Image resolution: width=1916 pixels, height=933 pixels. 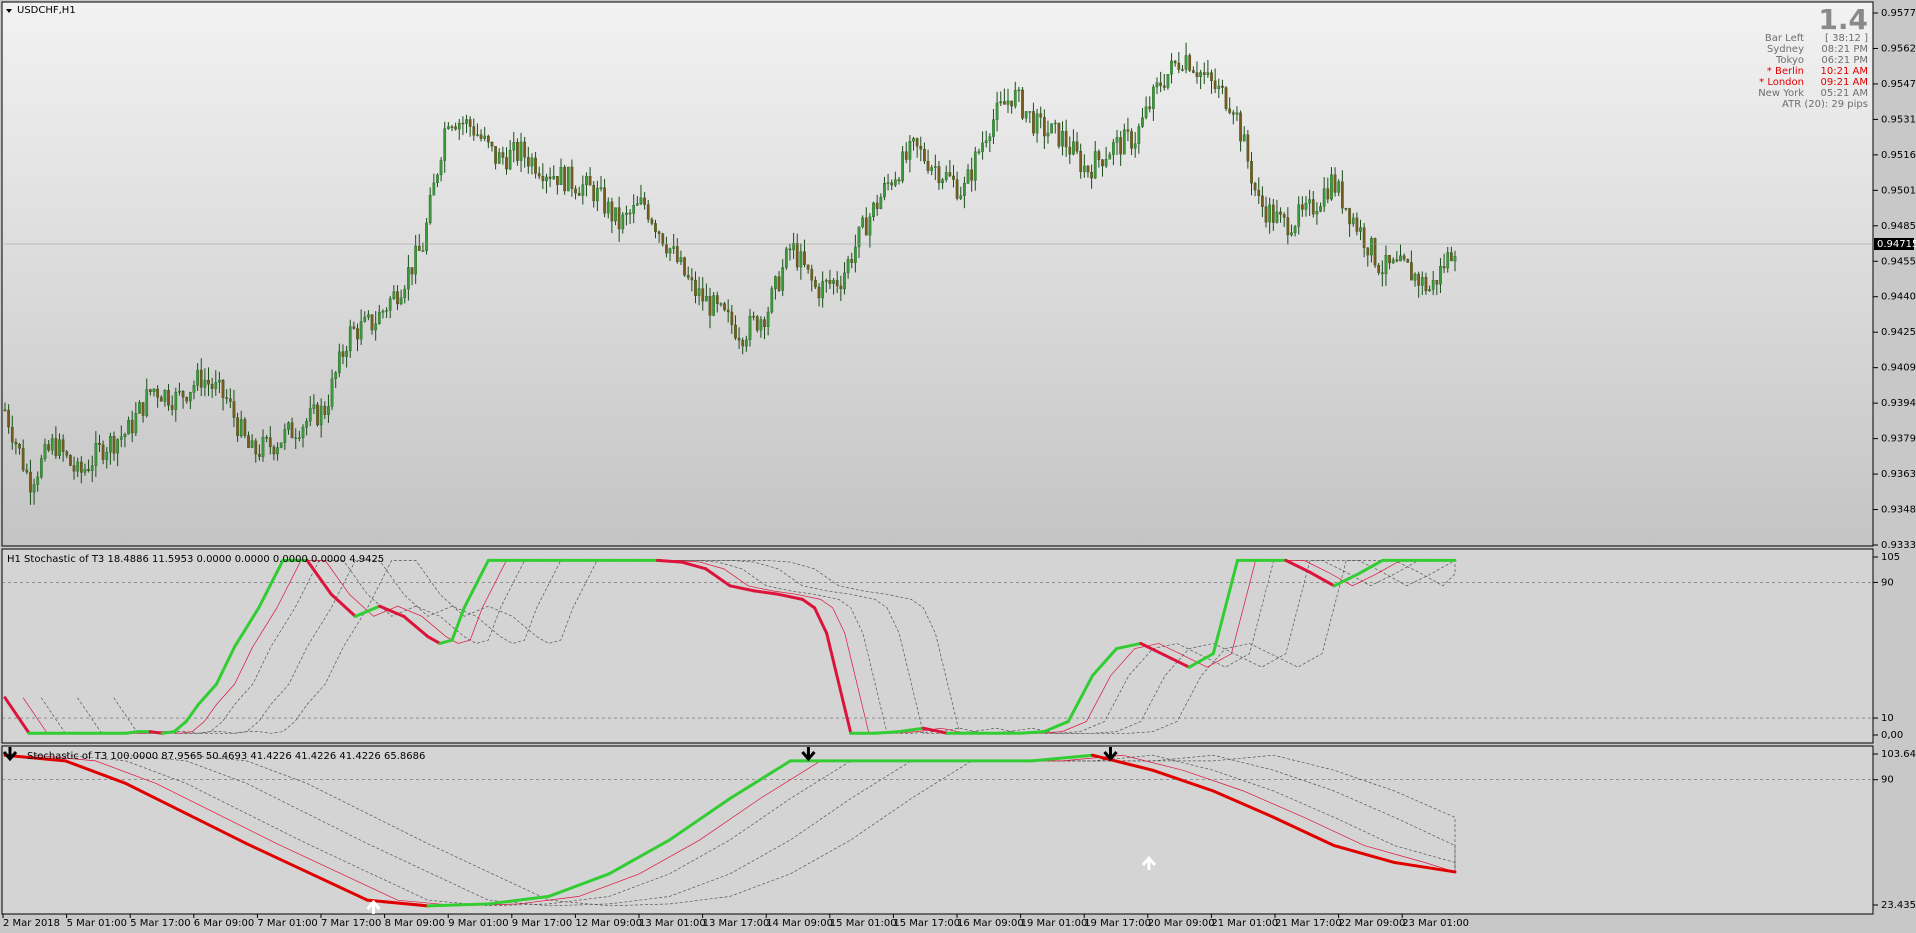 What do you see at coordinates (799, 923) in the screenshot?
I see `time-tick-label: 14 Mar 09:00` at bounding box center [799, 923].